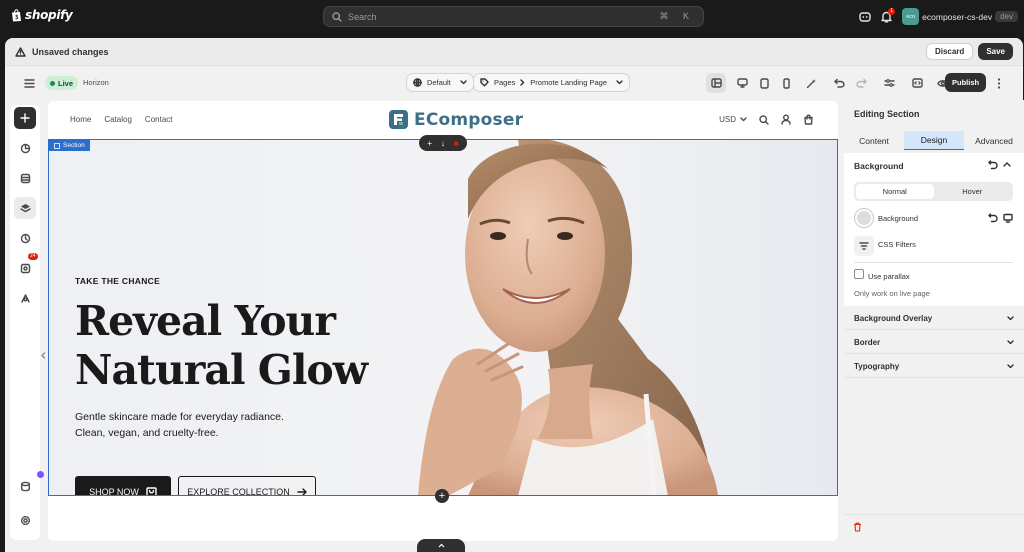 The image size is (1024, 552). I want to click on page-name: Promote Landing Page, so click(569, 82).